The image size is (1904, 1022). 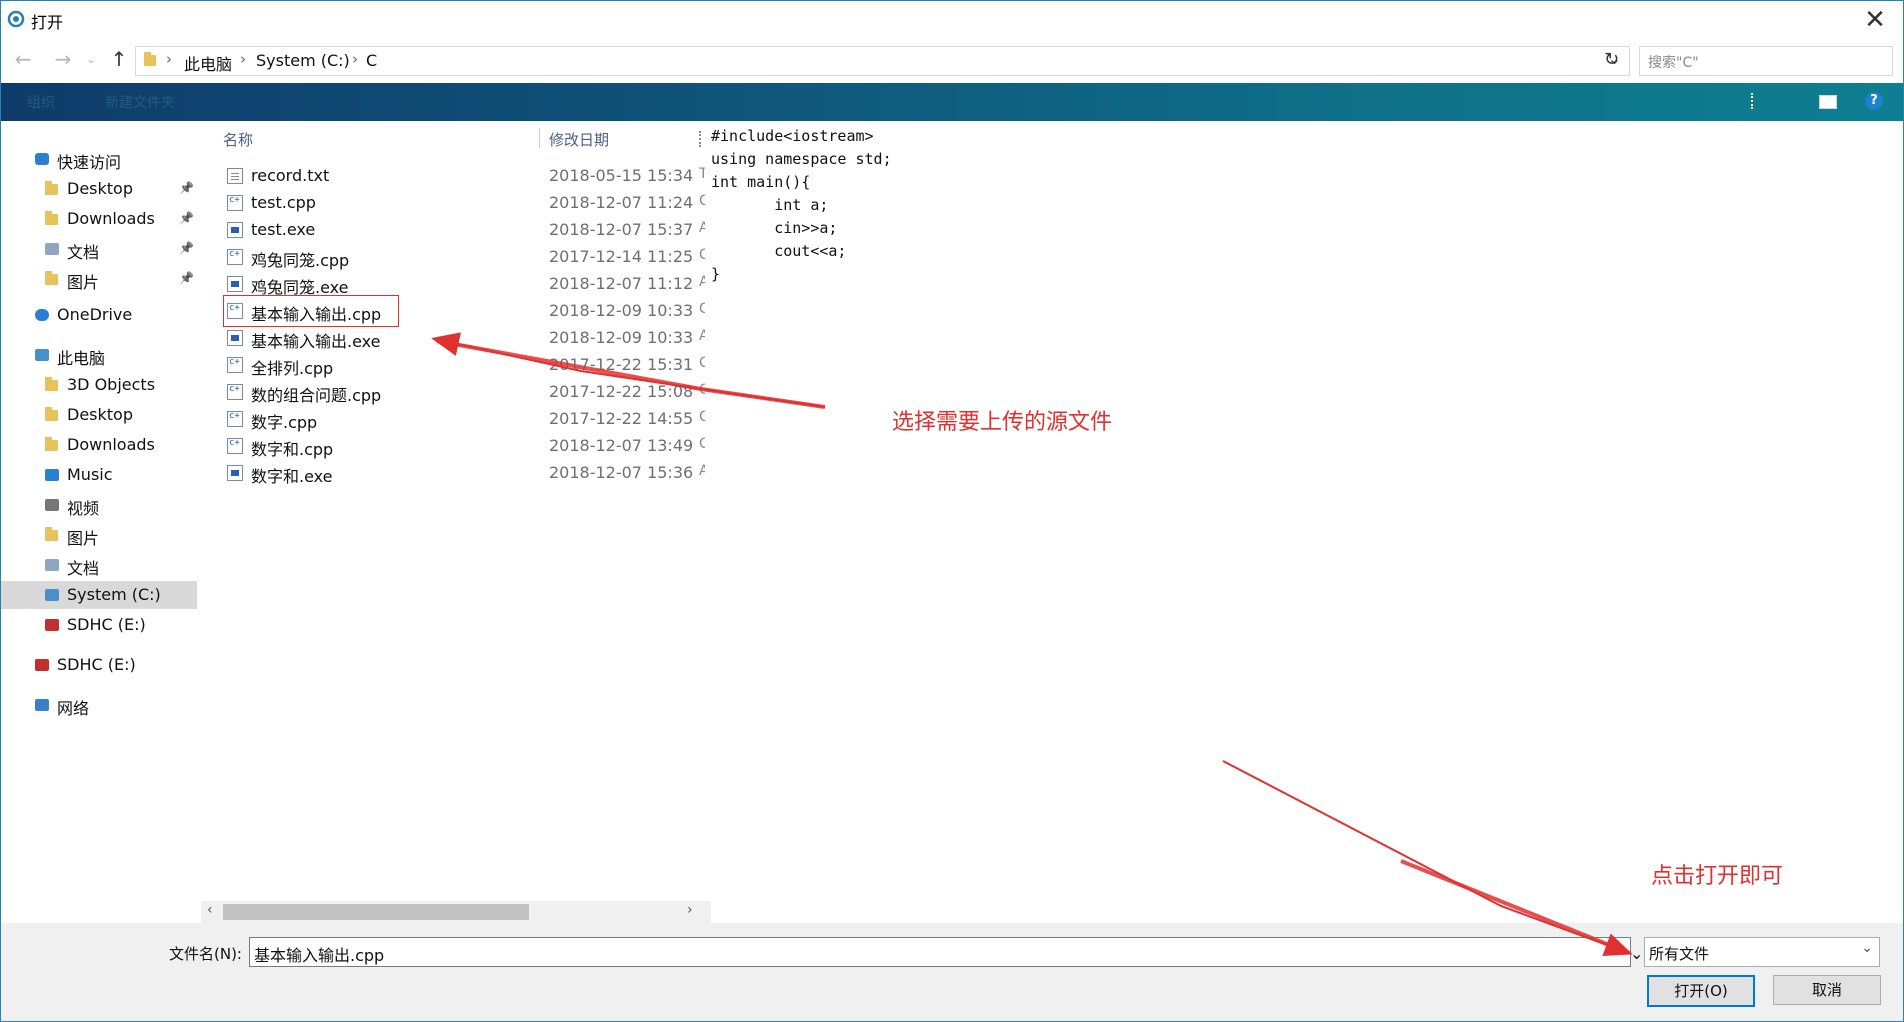 I want to click on annotation-click-open: 点击打开即可, so click(x=1717, y=876).